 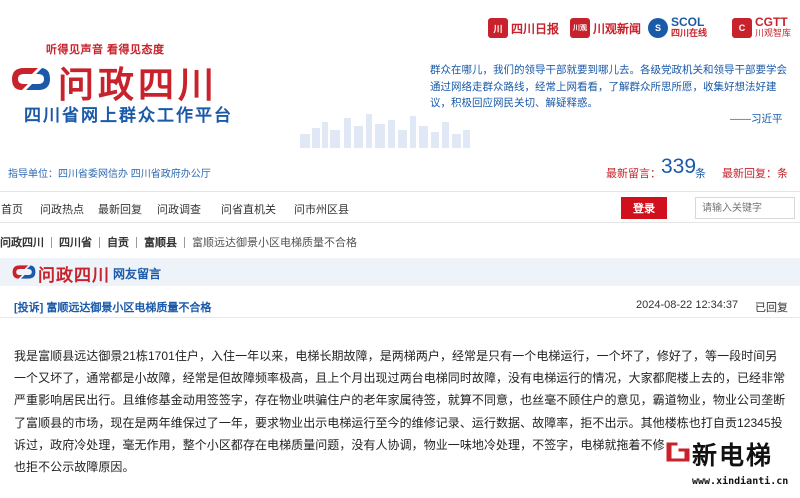 What do you see at coordinates (617, 28) in the screenshot?
I see `partner-label: 川观新闻` at bounding box center [617, 28].